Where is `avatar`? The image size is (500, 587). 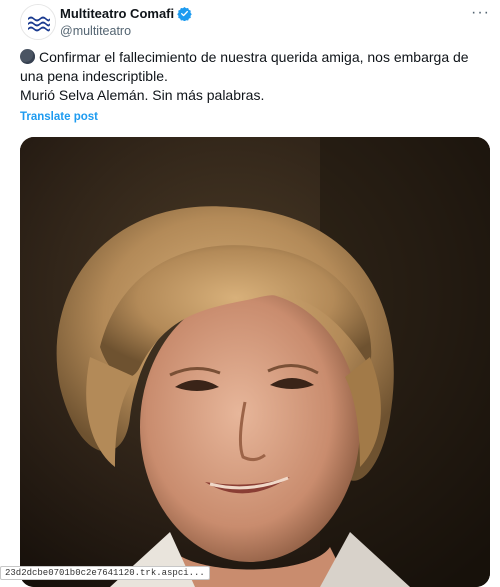
avatar is located at coordinates (38, 22).